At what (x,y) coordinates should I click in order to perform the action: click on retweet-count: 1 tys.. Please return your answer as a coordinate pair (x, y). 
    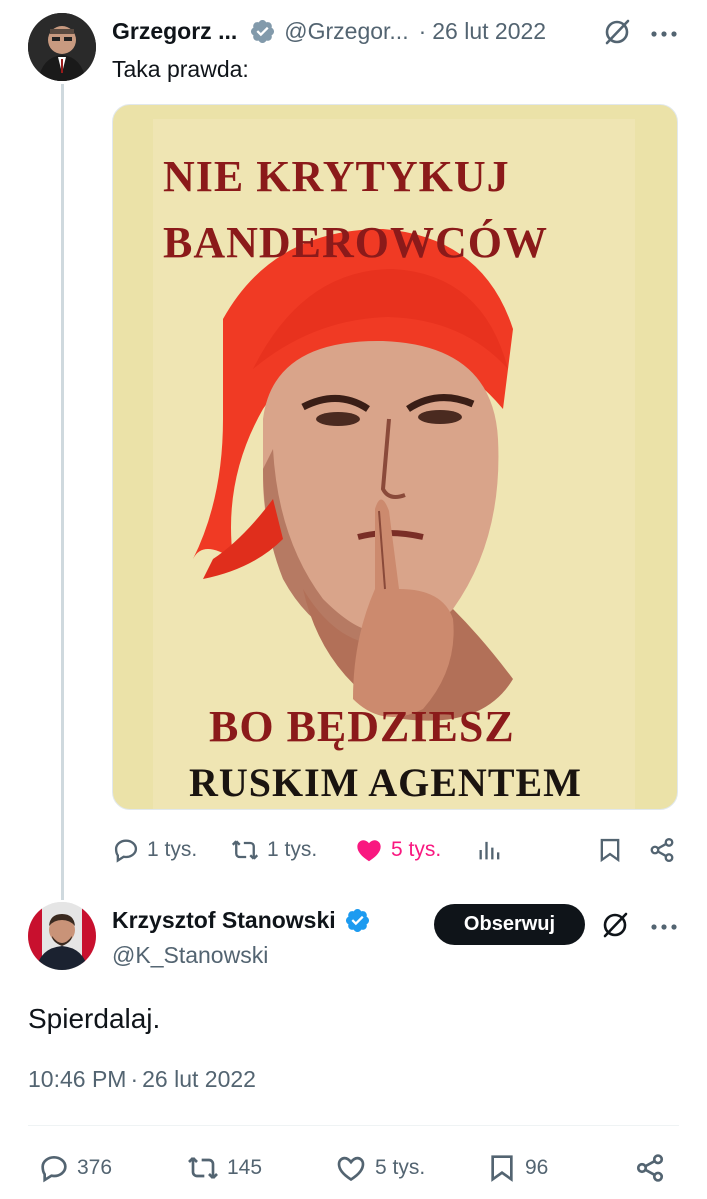
    Looking at the image, I should click on (292, 849).